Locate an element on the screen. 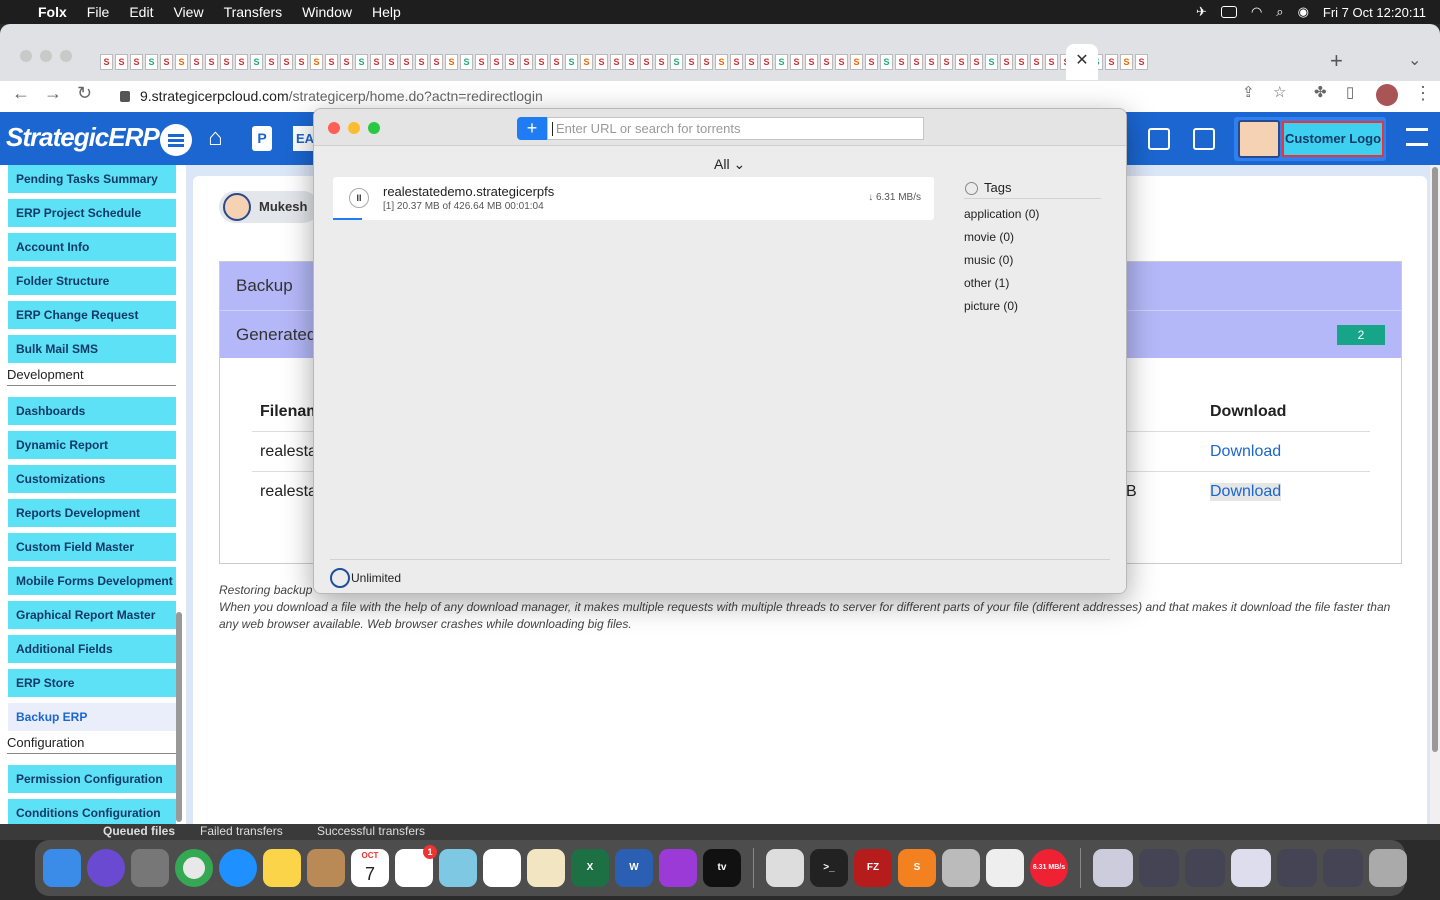  header-ea-button: EA is located at coordinates (304, 138).